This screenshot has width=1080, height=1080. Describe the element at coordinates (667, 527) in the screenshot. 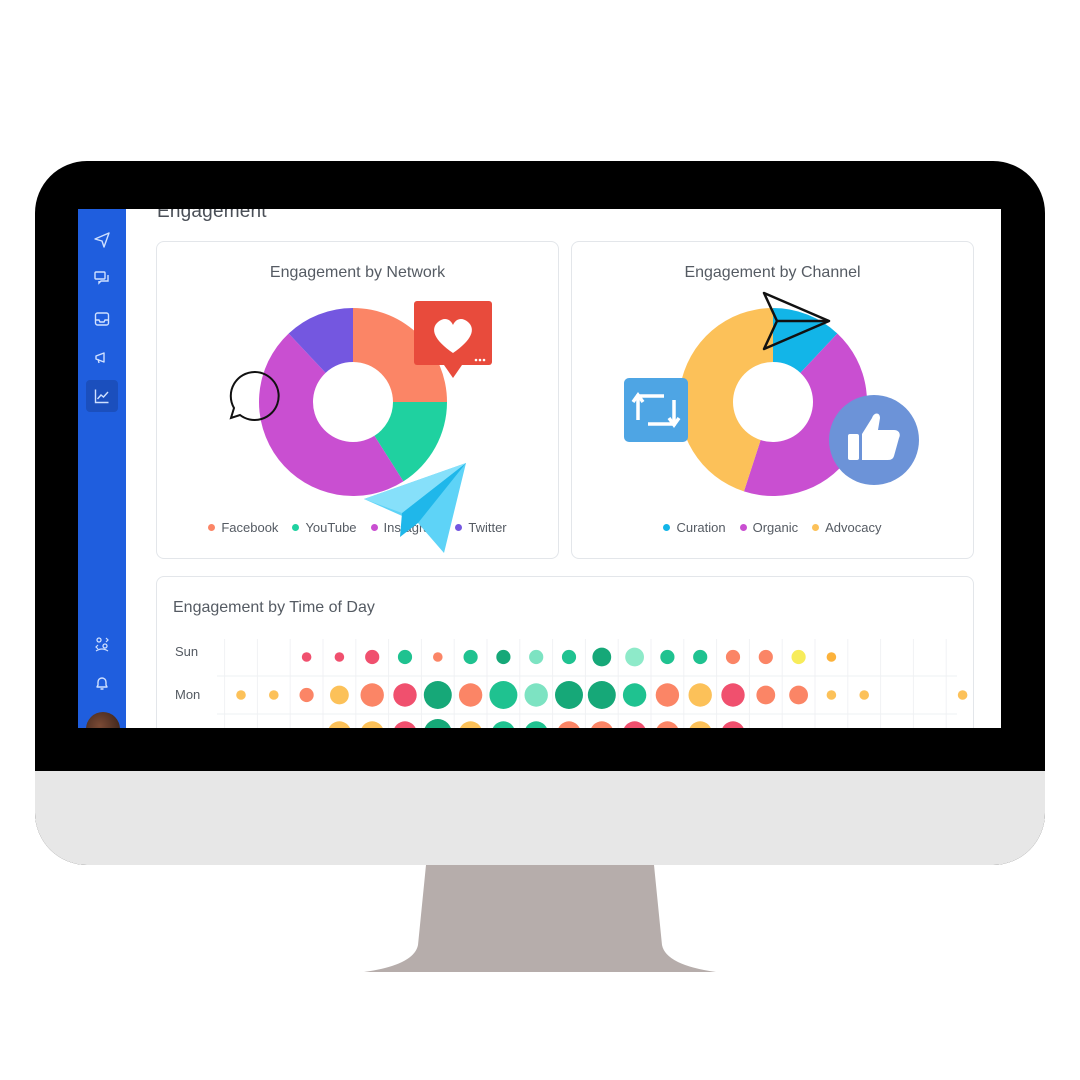

I see `curation-dot` at that location.